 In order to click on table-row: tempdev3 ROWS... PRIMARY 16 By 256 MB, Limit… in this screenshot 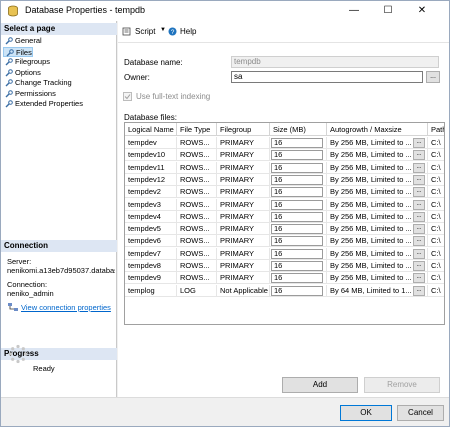, I will do `click(284, 204)`.